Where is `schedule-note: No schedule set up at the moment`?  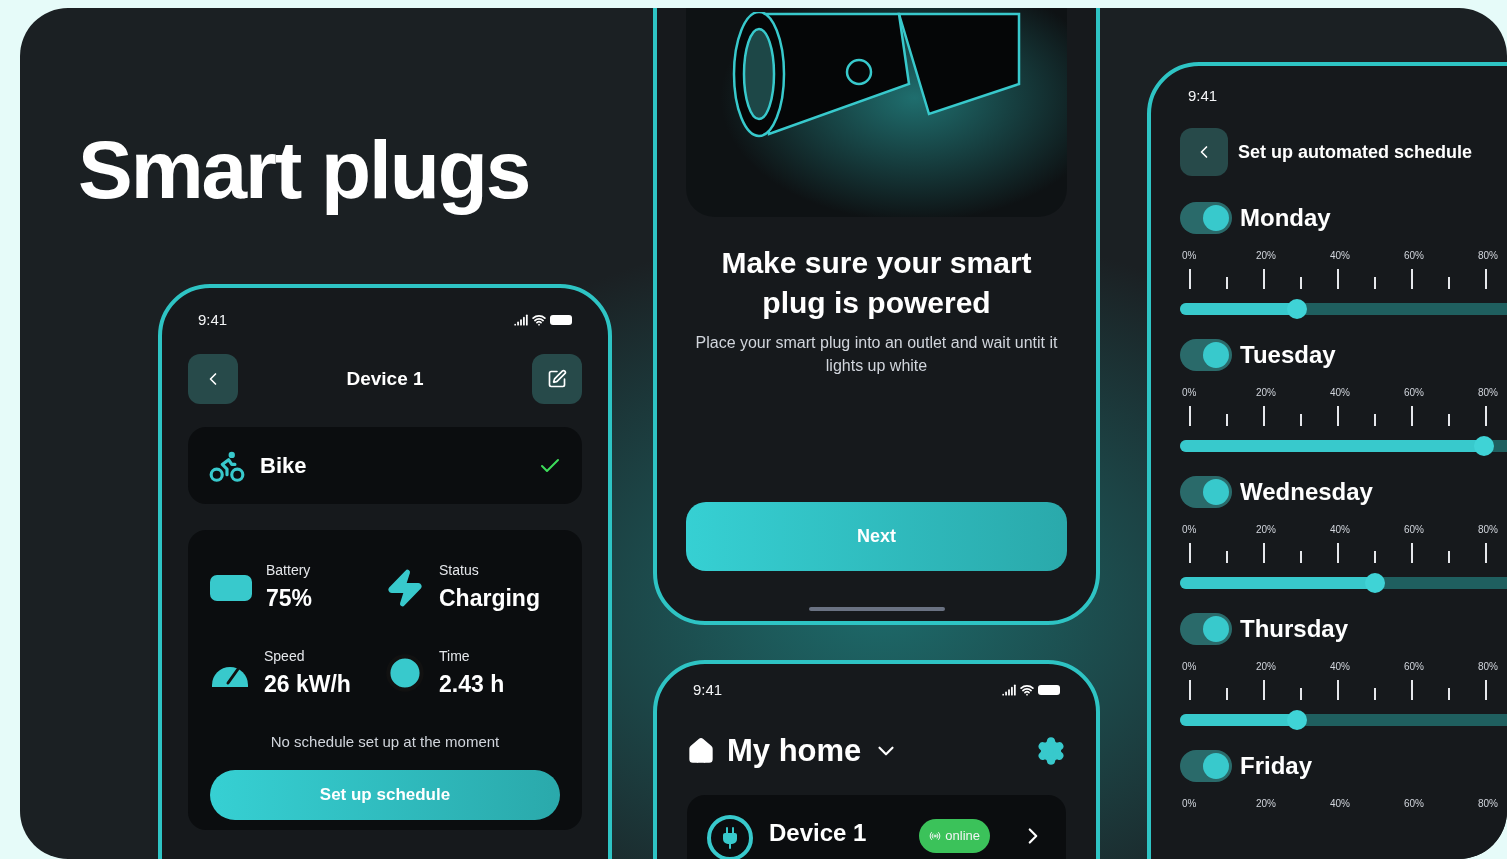 schedule-note: No schedule set up at the moment is located at coordinates (385, 742).